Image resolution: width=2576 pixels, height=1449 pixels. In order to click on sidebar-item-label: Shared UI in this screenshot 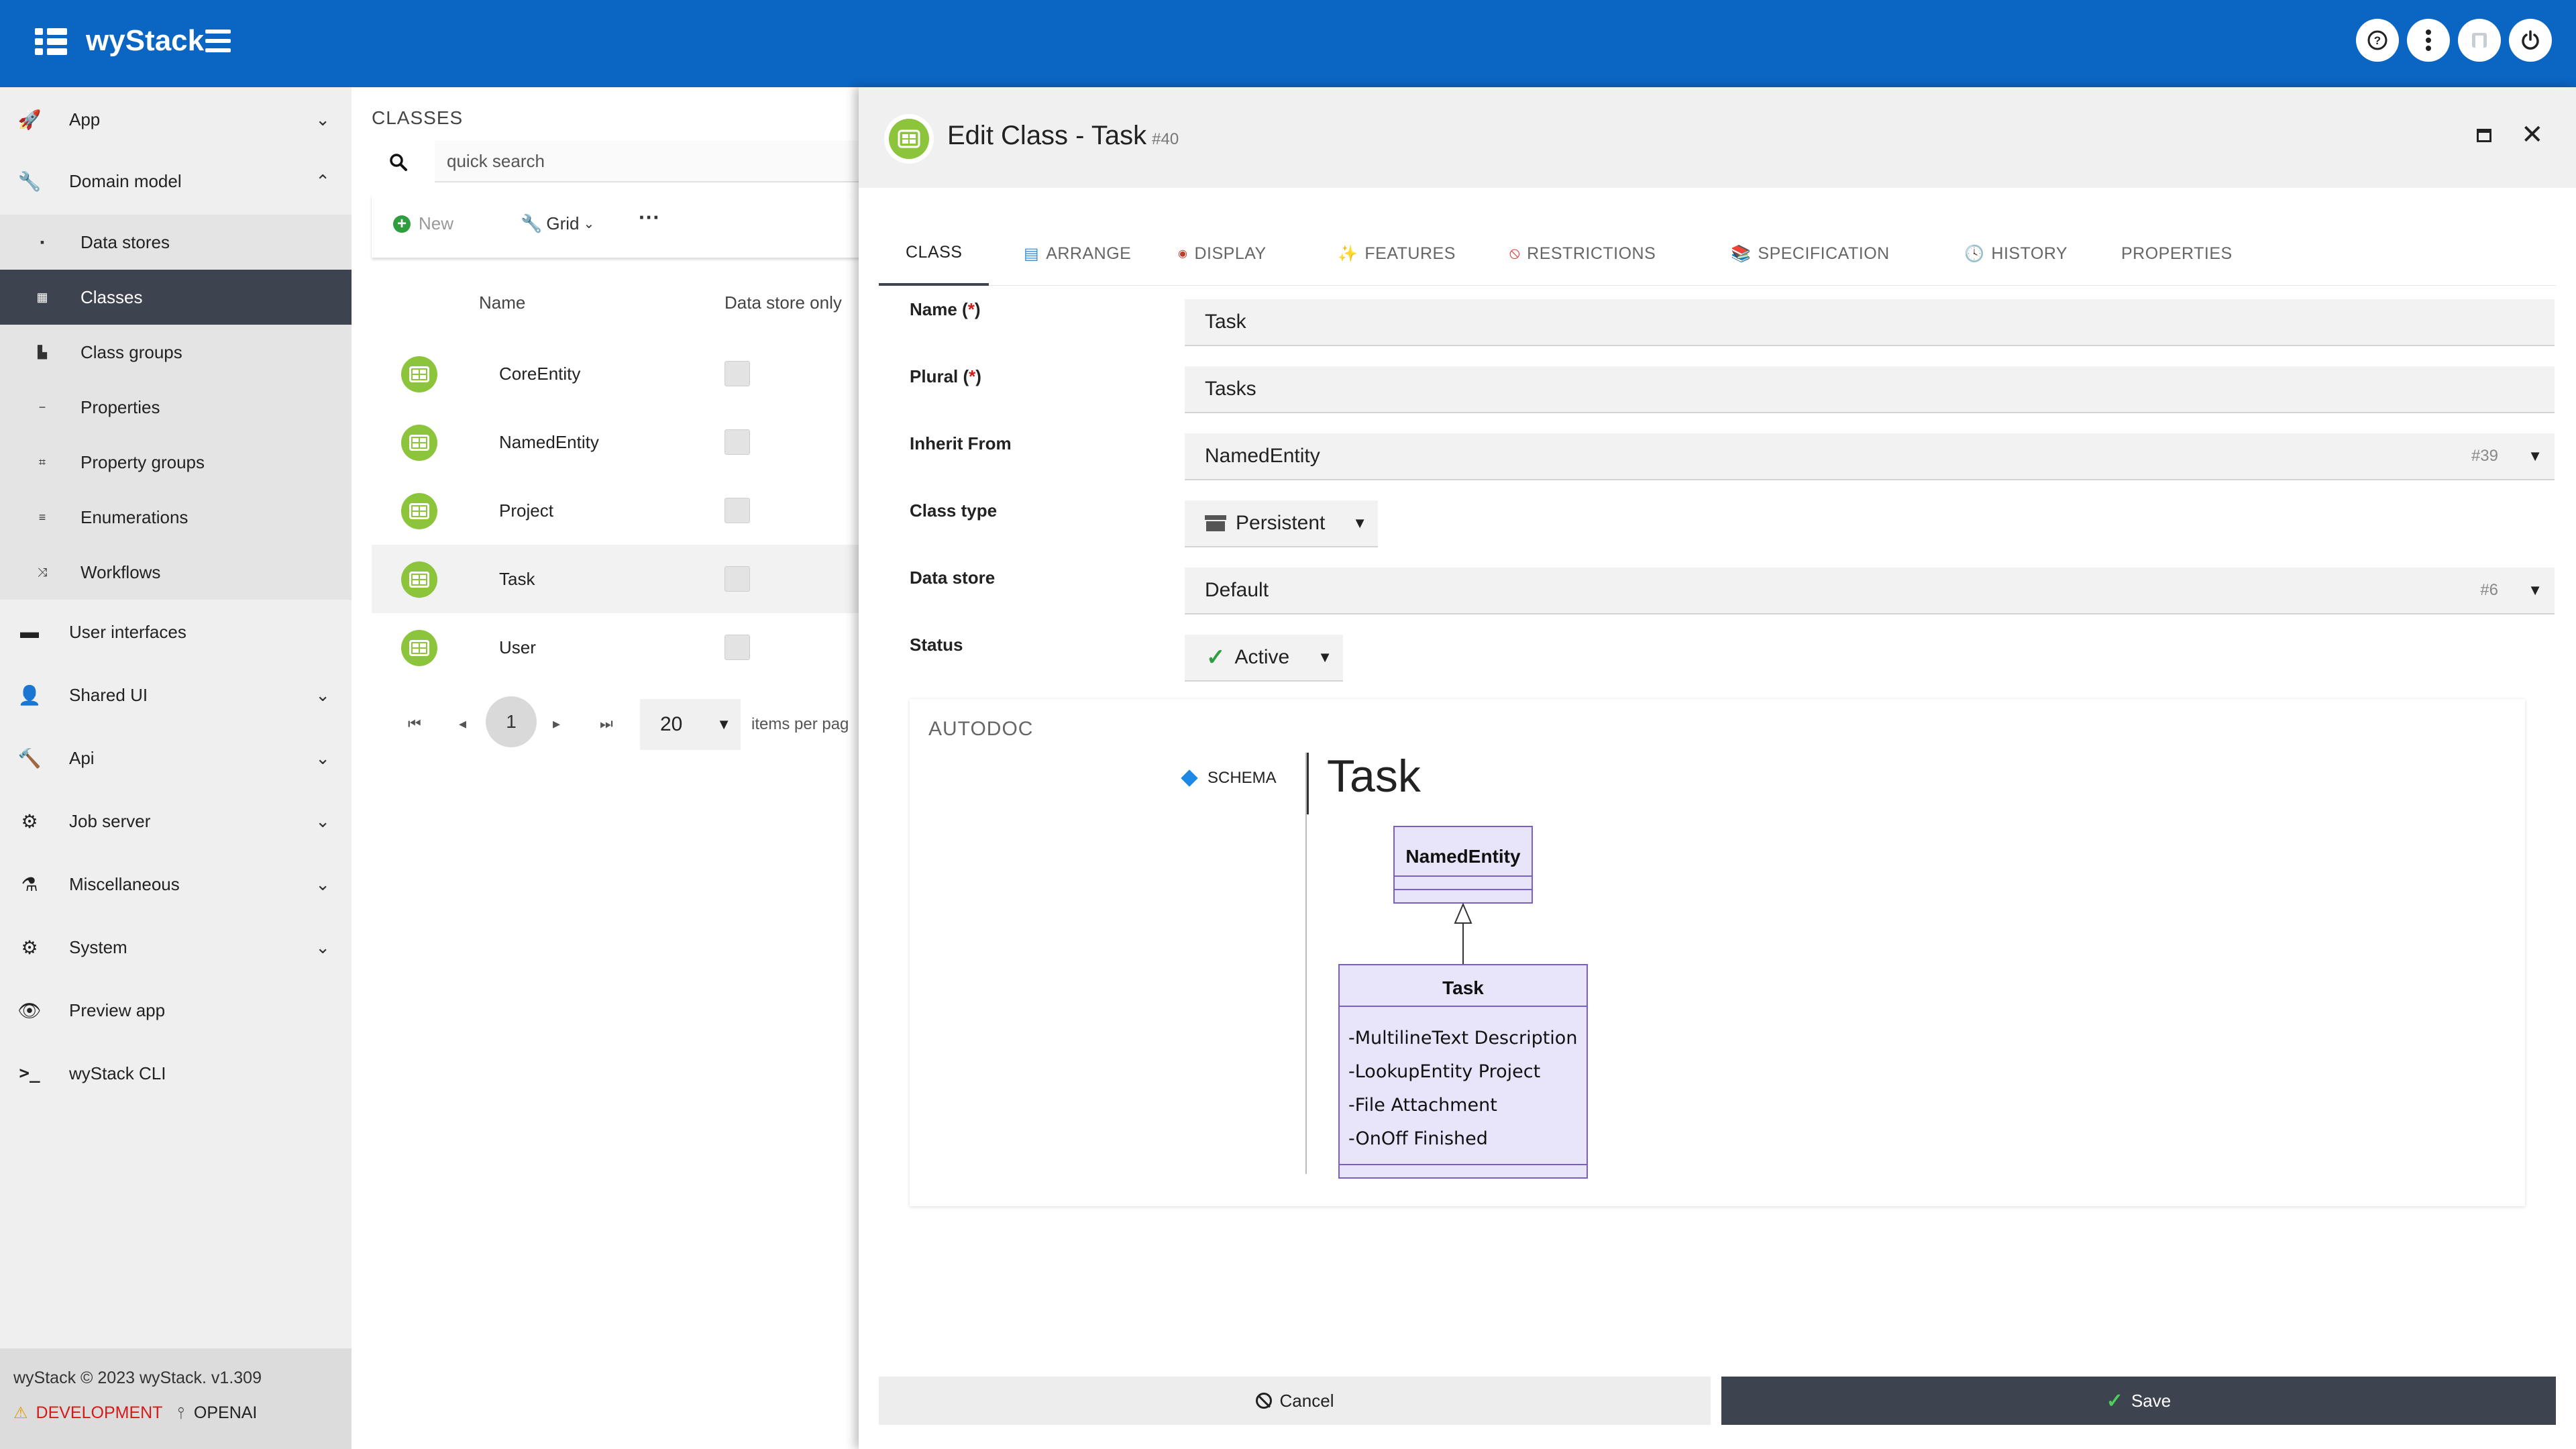, I will do `click(108, 694)`.